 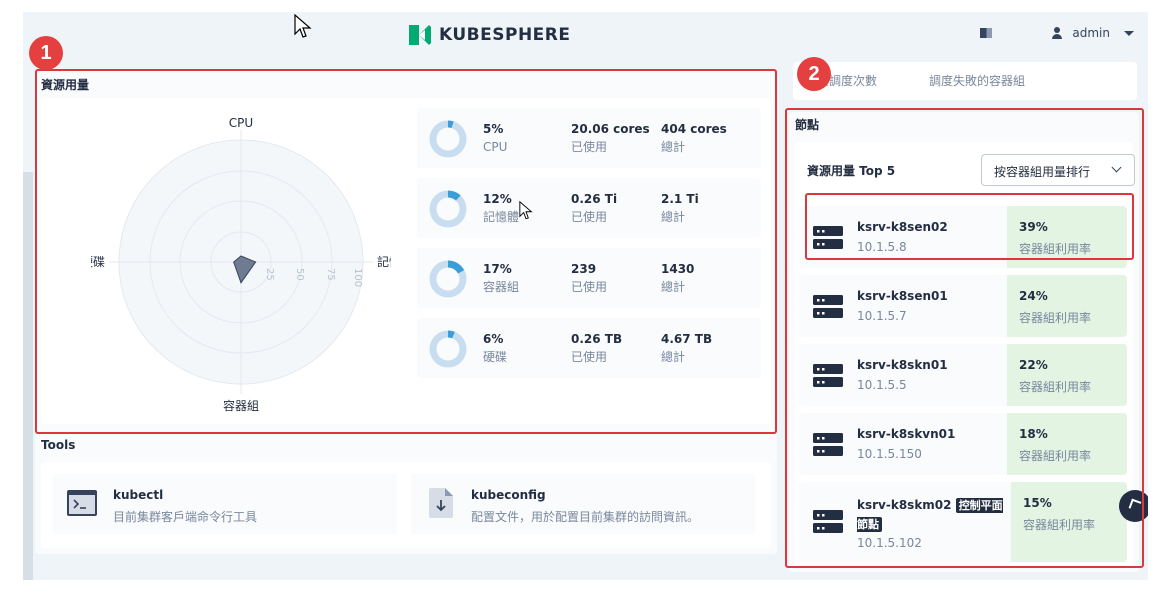 What do you see at coordinates (594, 199) in the screenshot?
I see `stat-used: 0.26 Ti` at bounding box center [594, 199].